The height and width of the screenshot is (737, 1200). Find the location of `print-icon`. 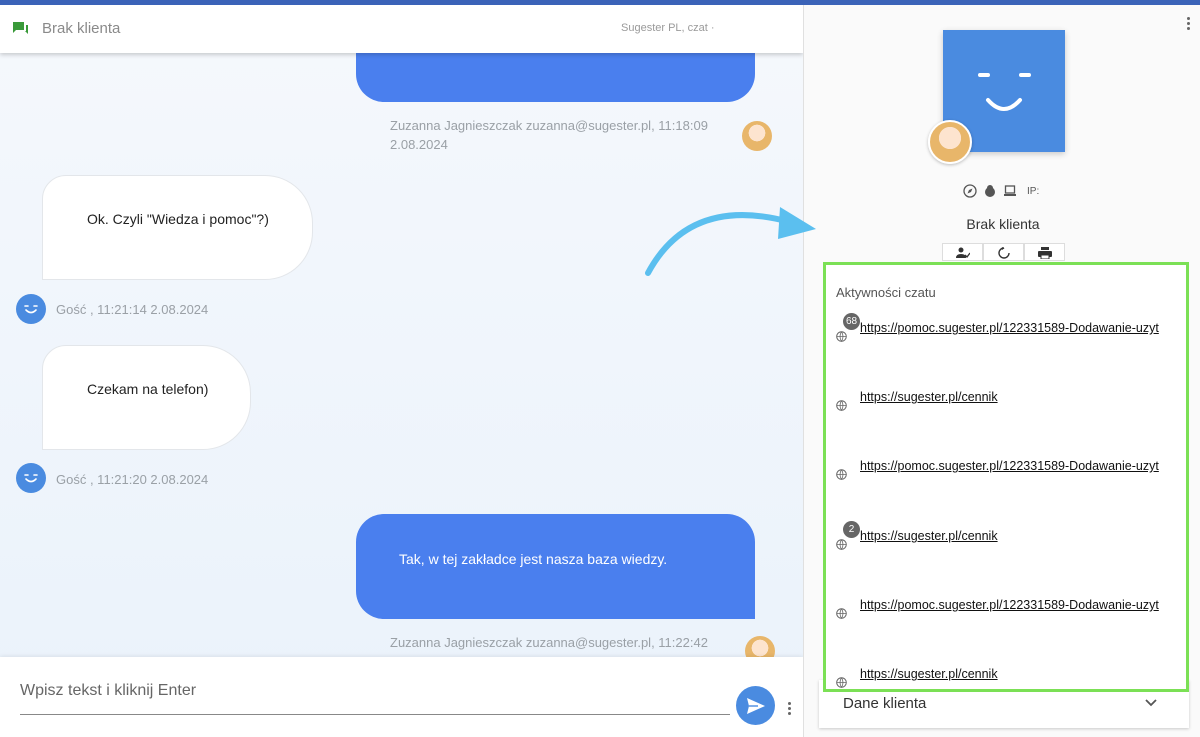

print-icon is located at coordinates (1044, 253).